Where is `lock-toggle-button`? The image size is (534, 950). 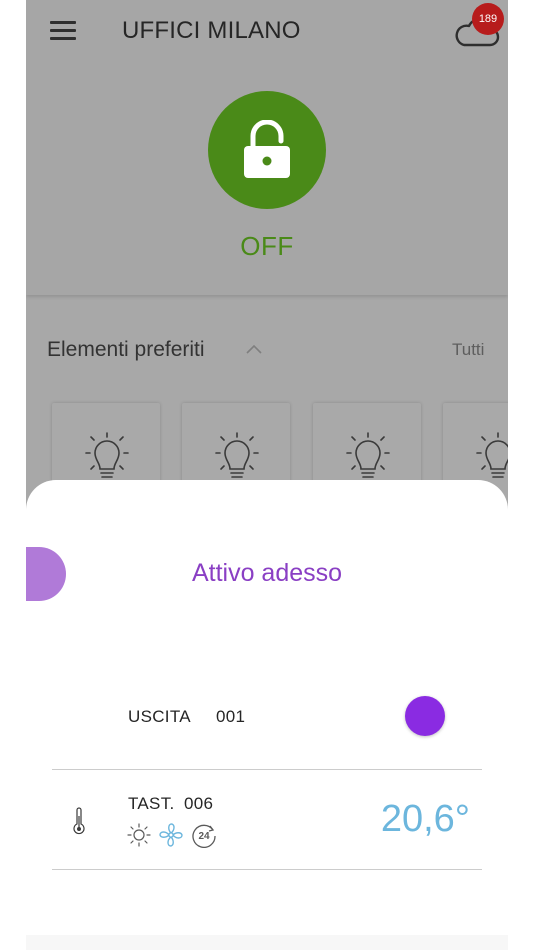 lock-toggle-button is located at coordinates (267, 150).